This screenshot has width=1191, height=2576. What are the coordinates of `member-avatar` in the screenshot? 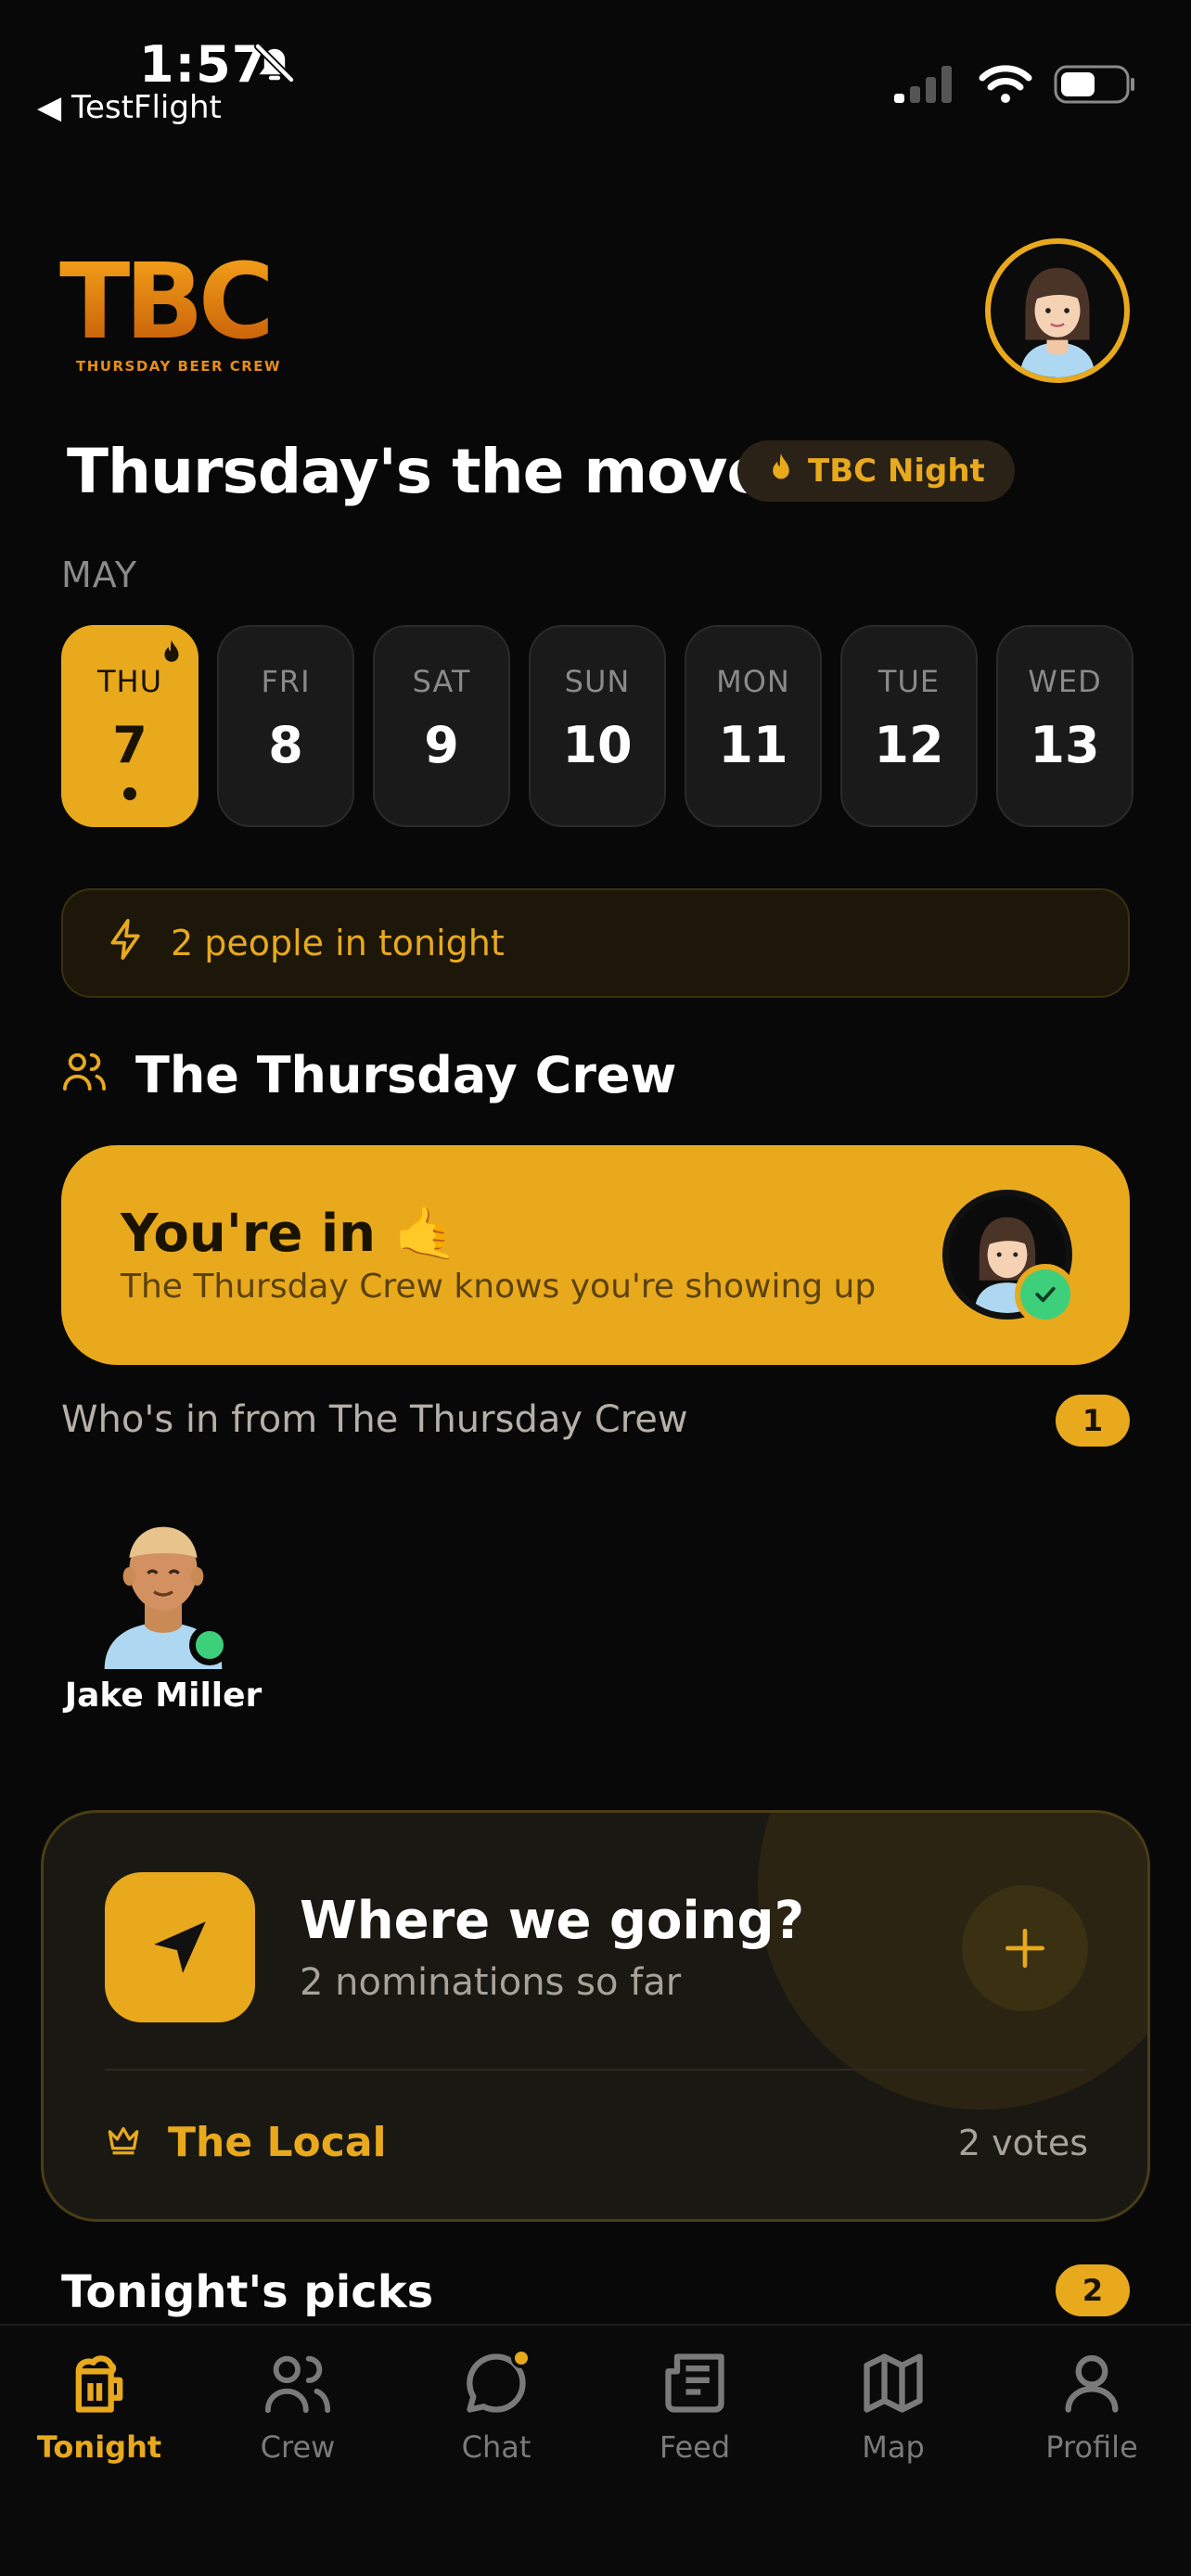 It's located at (163, 1585).